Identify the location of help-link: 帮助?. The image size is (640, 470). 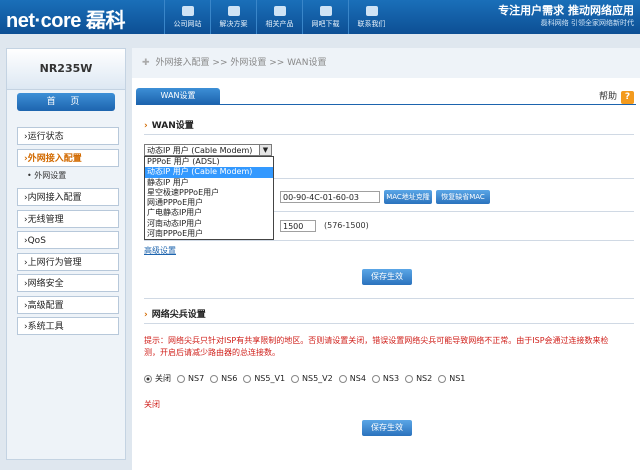
(616, 96).